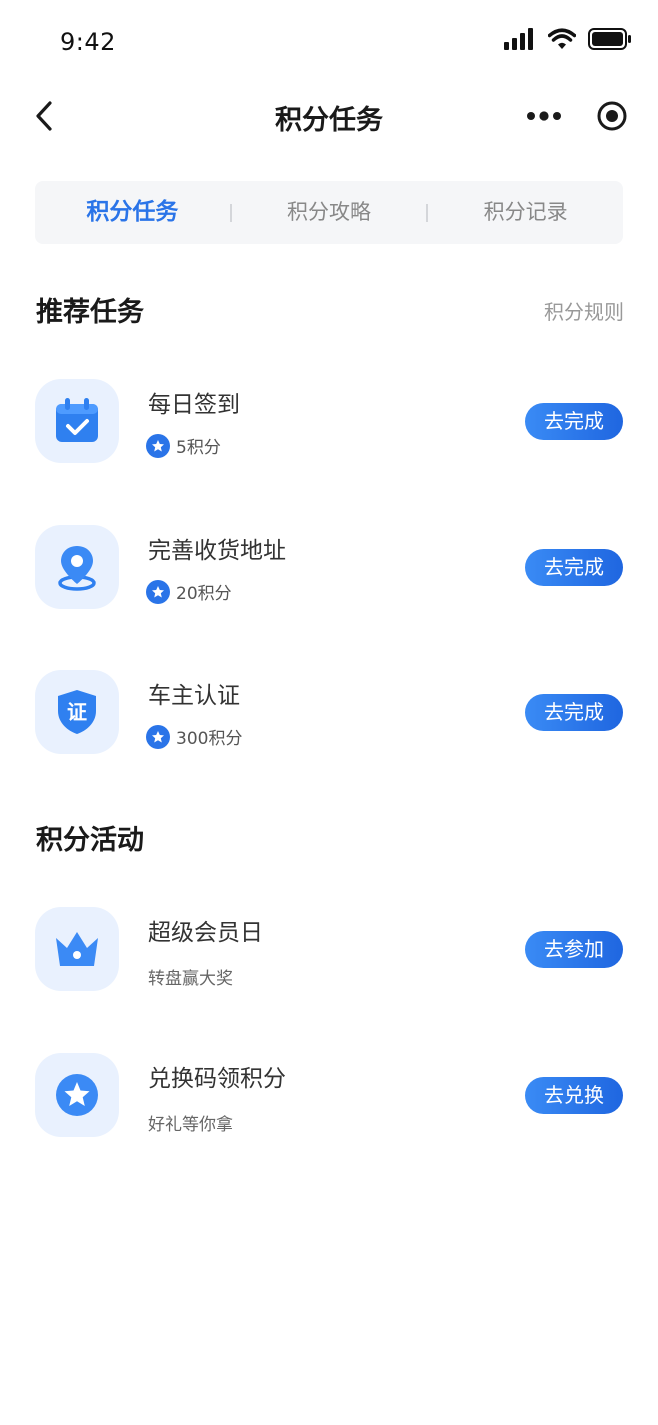 The image size is (658, 1425). I want to click on task-points: 5积分, so click(183, 445).